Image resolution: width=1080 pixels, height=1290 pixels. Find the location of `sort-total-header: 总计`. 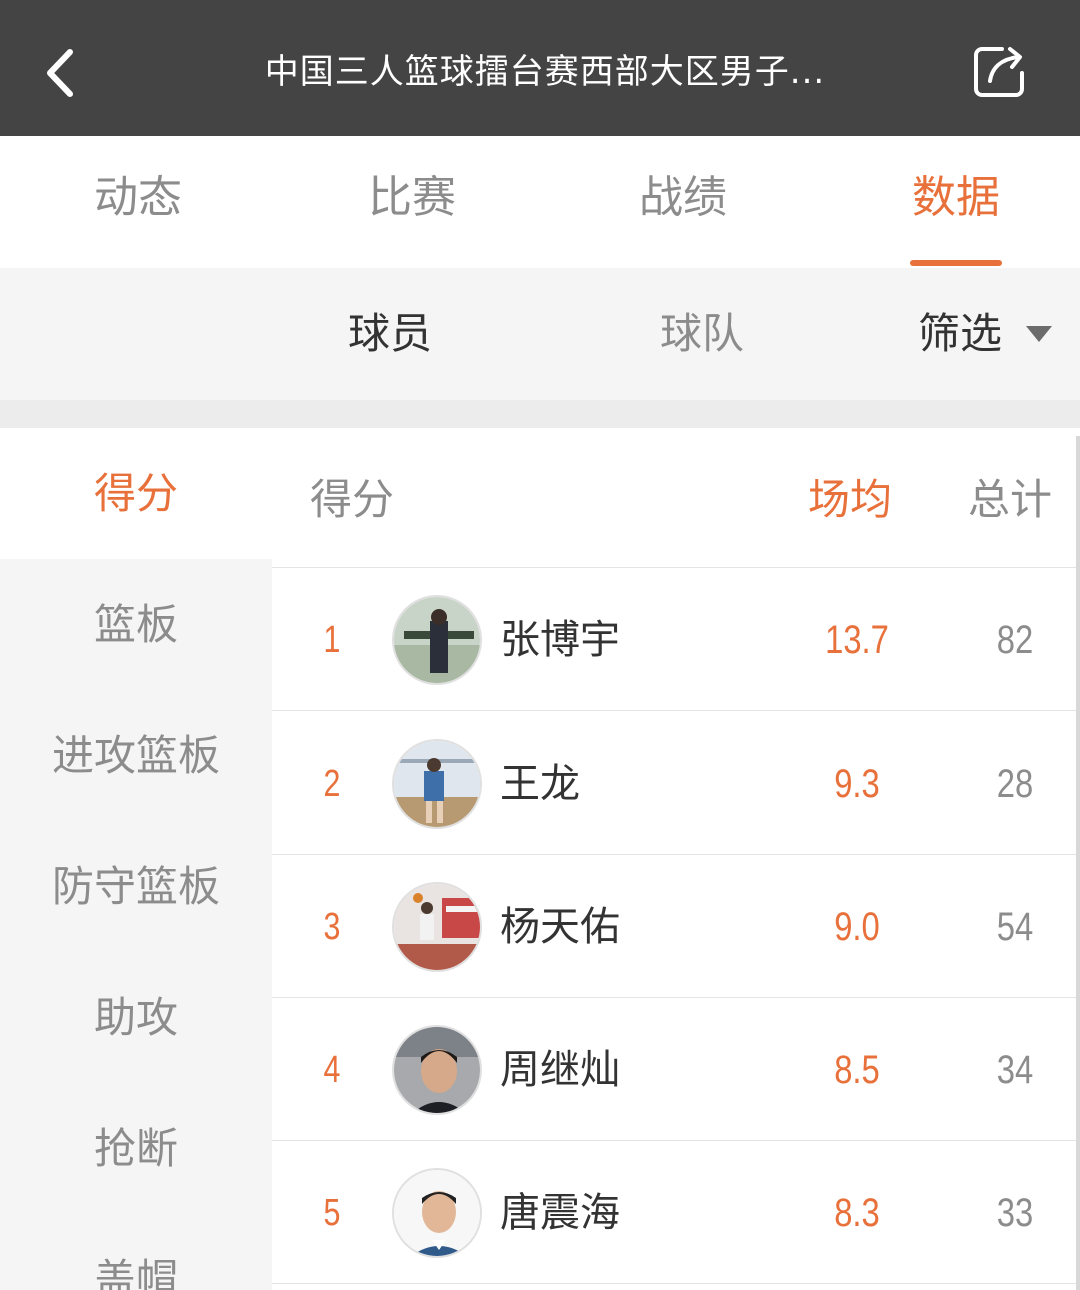

sort-total-header: 总计 is located at coordinates (1010, 500).